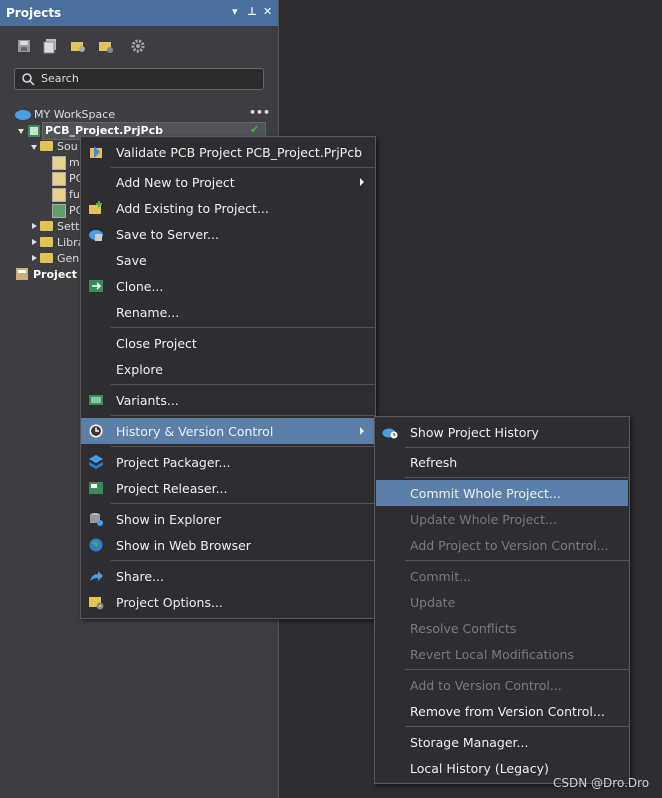  Describe the element at coordinates (68, 258) in the screenshot. I see `tree-generated: Gen` at that location.